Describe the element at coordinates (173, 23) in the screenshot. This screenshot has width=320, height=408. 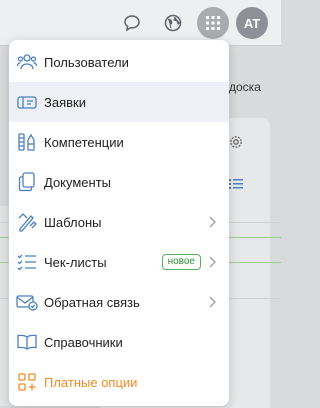
I see `globe-icon` at that location.